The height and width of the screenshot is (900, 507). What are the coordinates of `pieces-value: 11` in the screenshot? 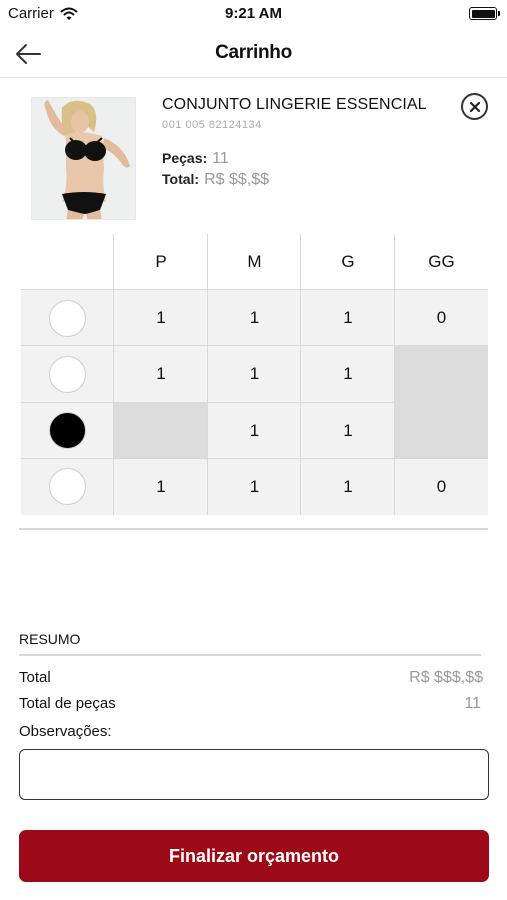 It's located at (220, 158).